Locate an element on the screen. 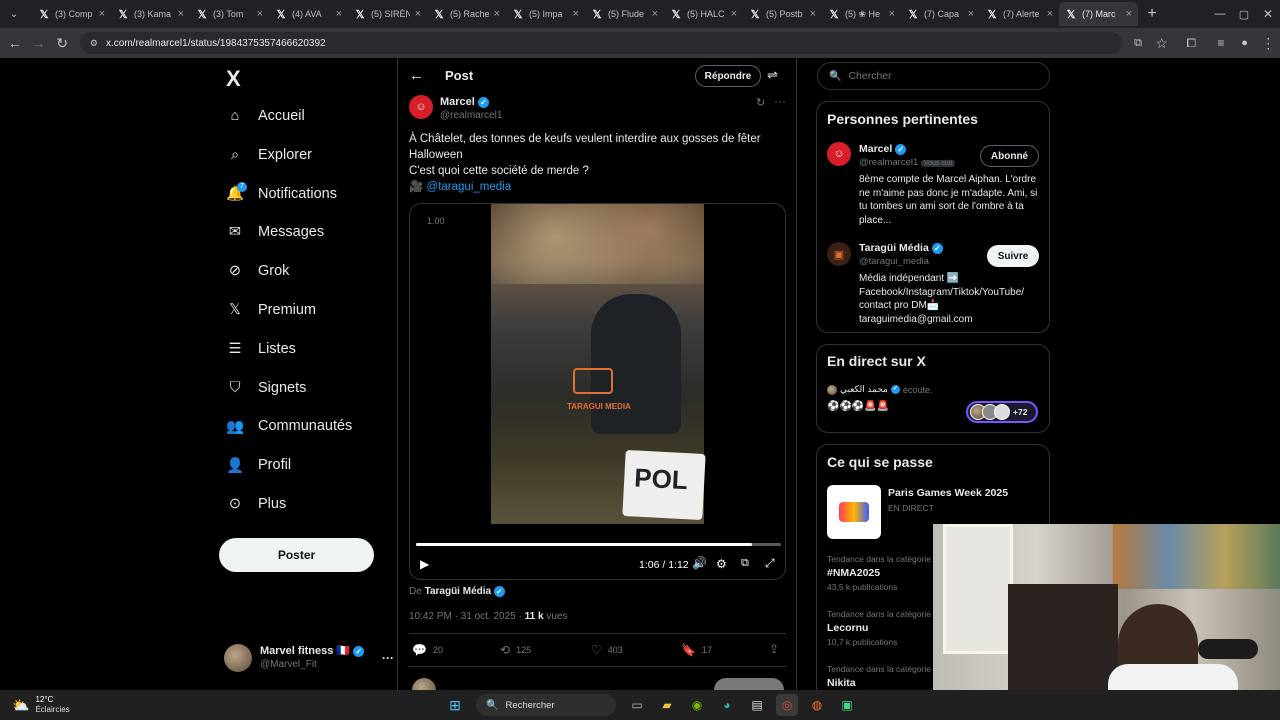 The height and width of the screenshot is (720, 1280). video-settings-icon: ⚙ is located at coordinates (721, 564).